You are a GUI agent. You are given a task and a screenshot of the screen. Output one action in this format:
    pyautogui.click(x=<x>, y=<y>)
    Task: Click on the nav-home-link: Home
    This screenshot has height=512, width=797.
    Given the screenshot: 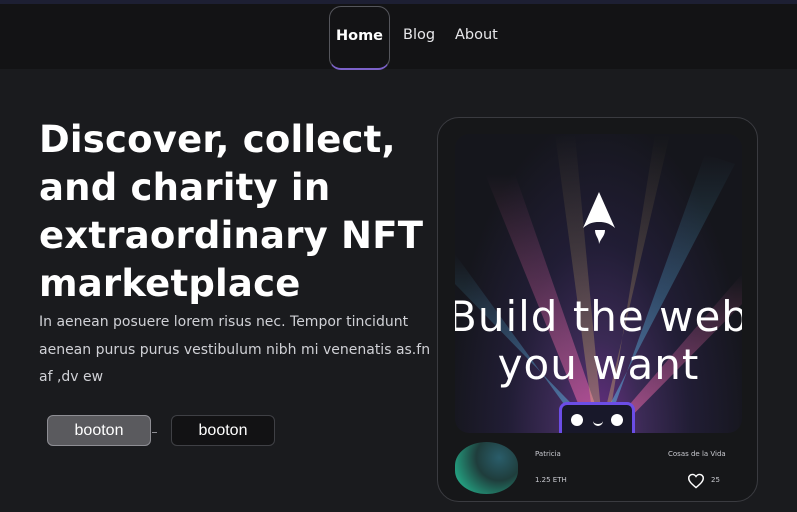 What is the action you would take?
    pyautogui.click(x=359, y=38)
    